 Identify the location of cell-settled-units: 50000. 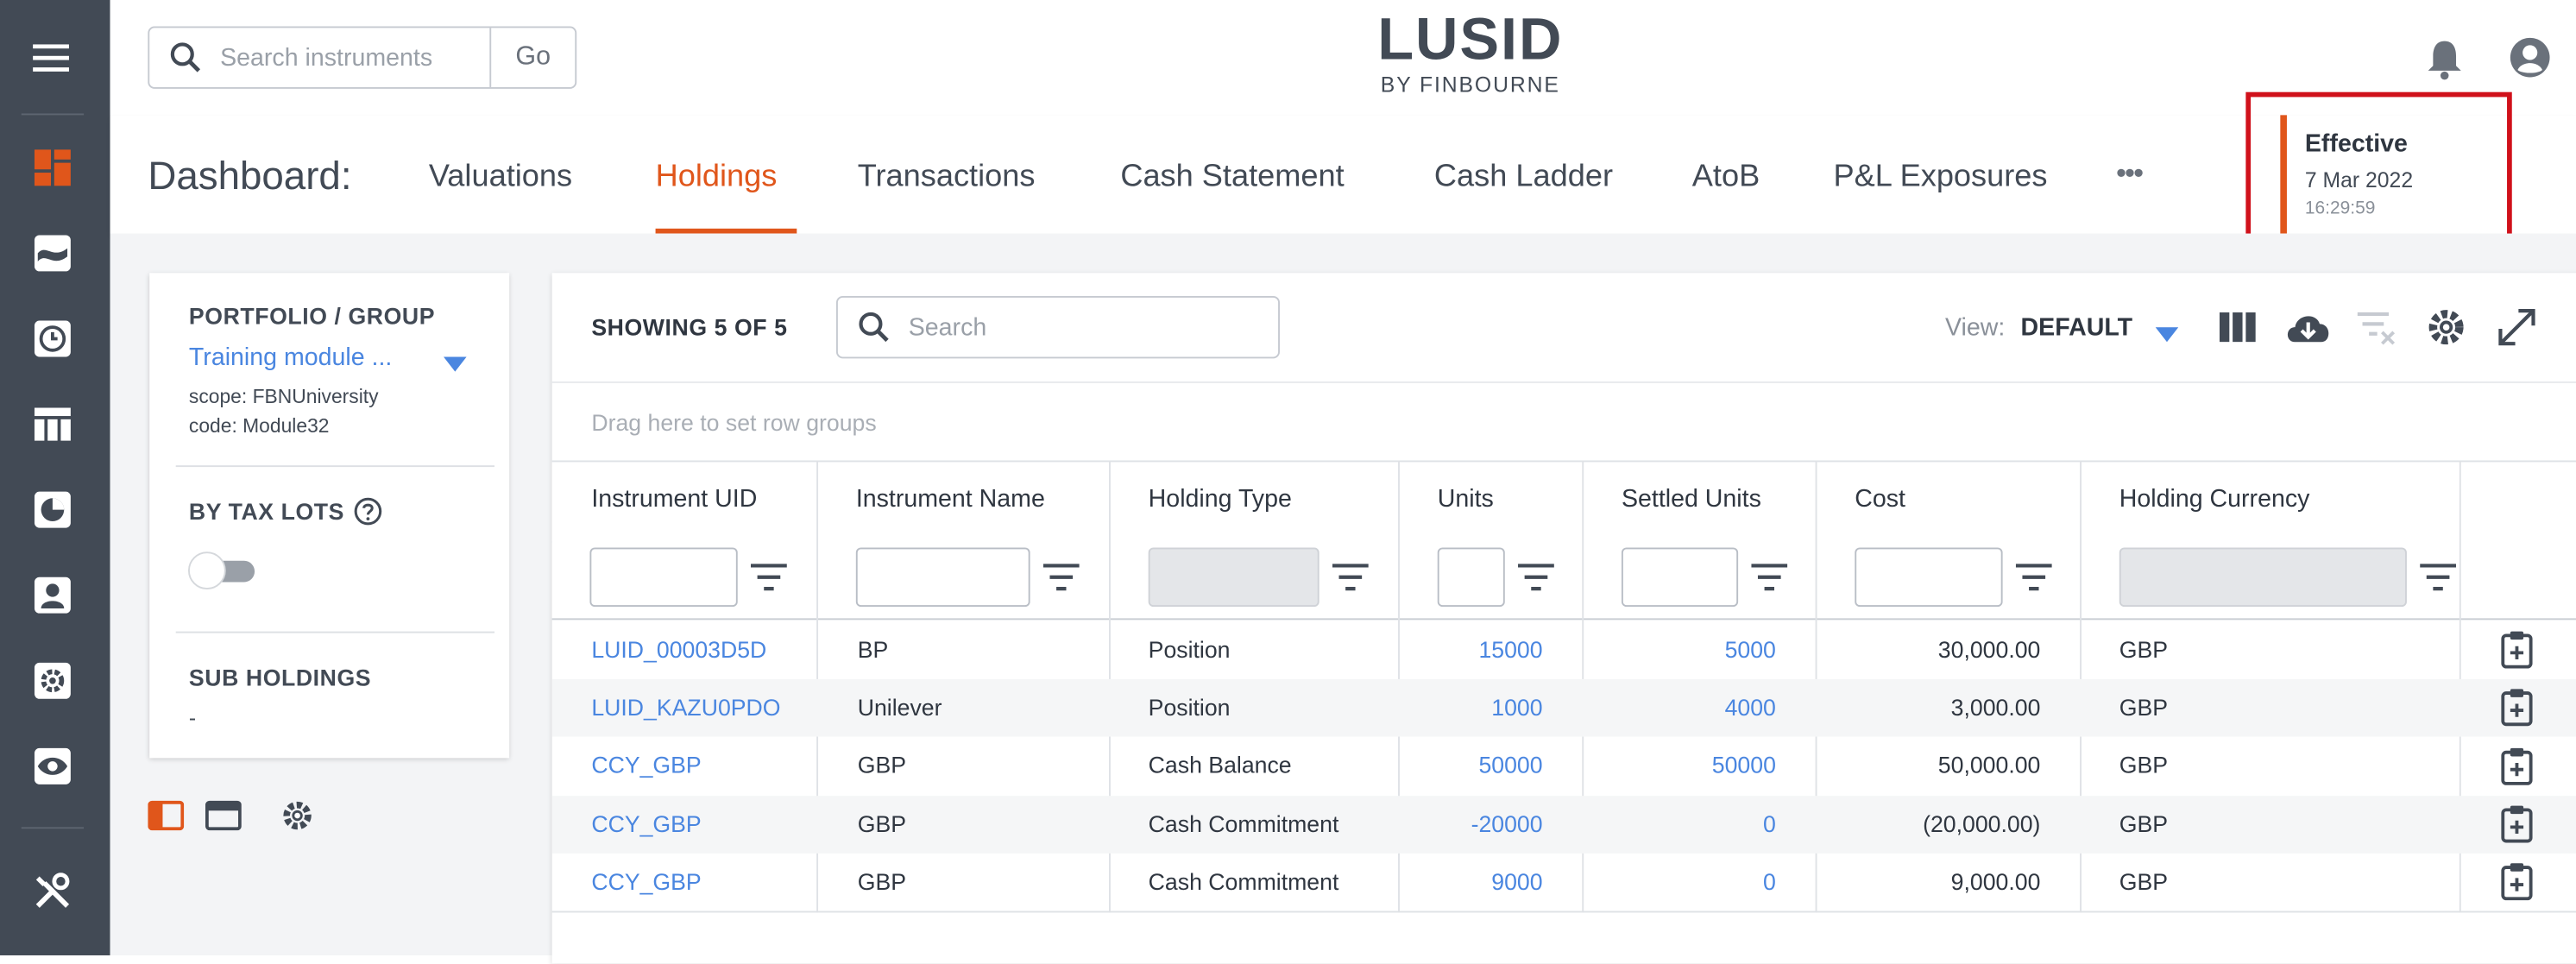
(1679, 765).